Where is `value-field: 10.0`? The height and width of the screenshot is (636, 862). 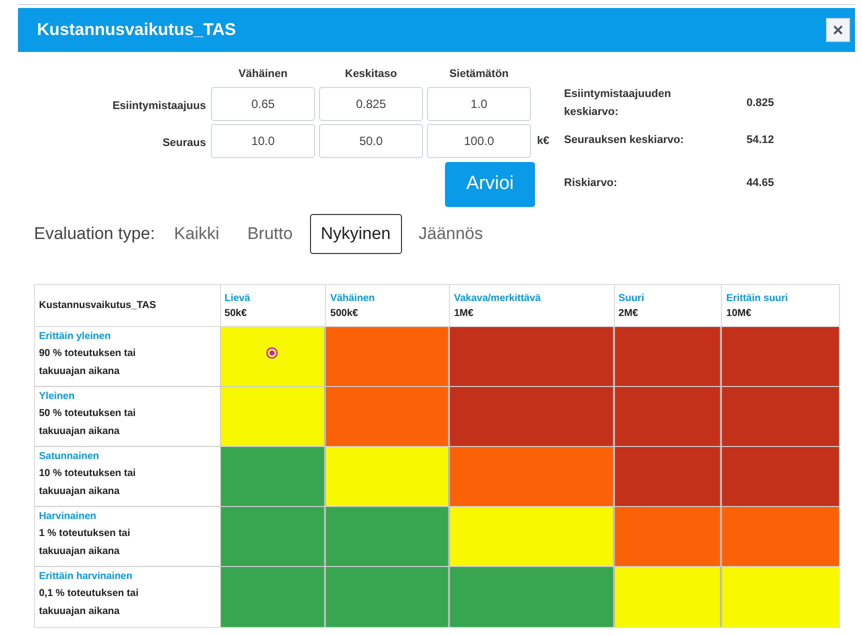
value-field: 10.0 is located at coordinates (263, 141).